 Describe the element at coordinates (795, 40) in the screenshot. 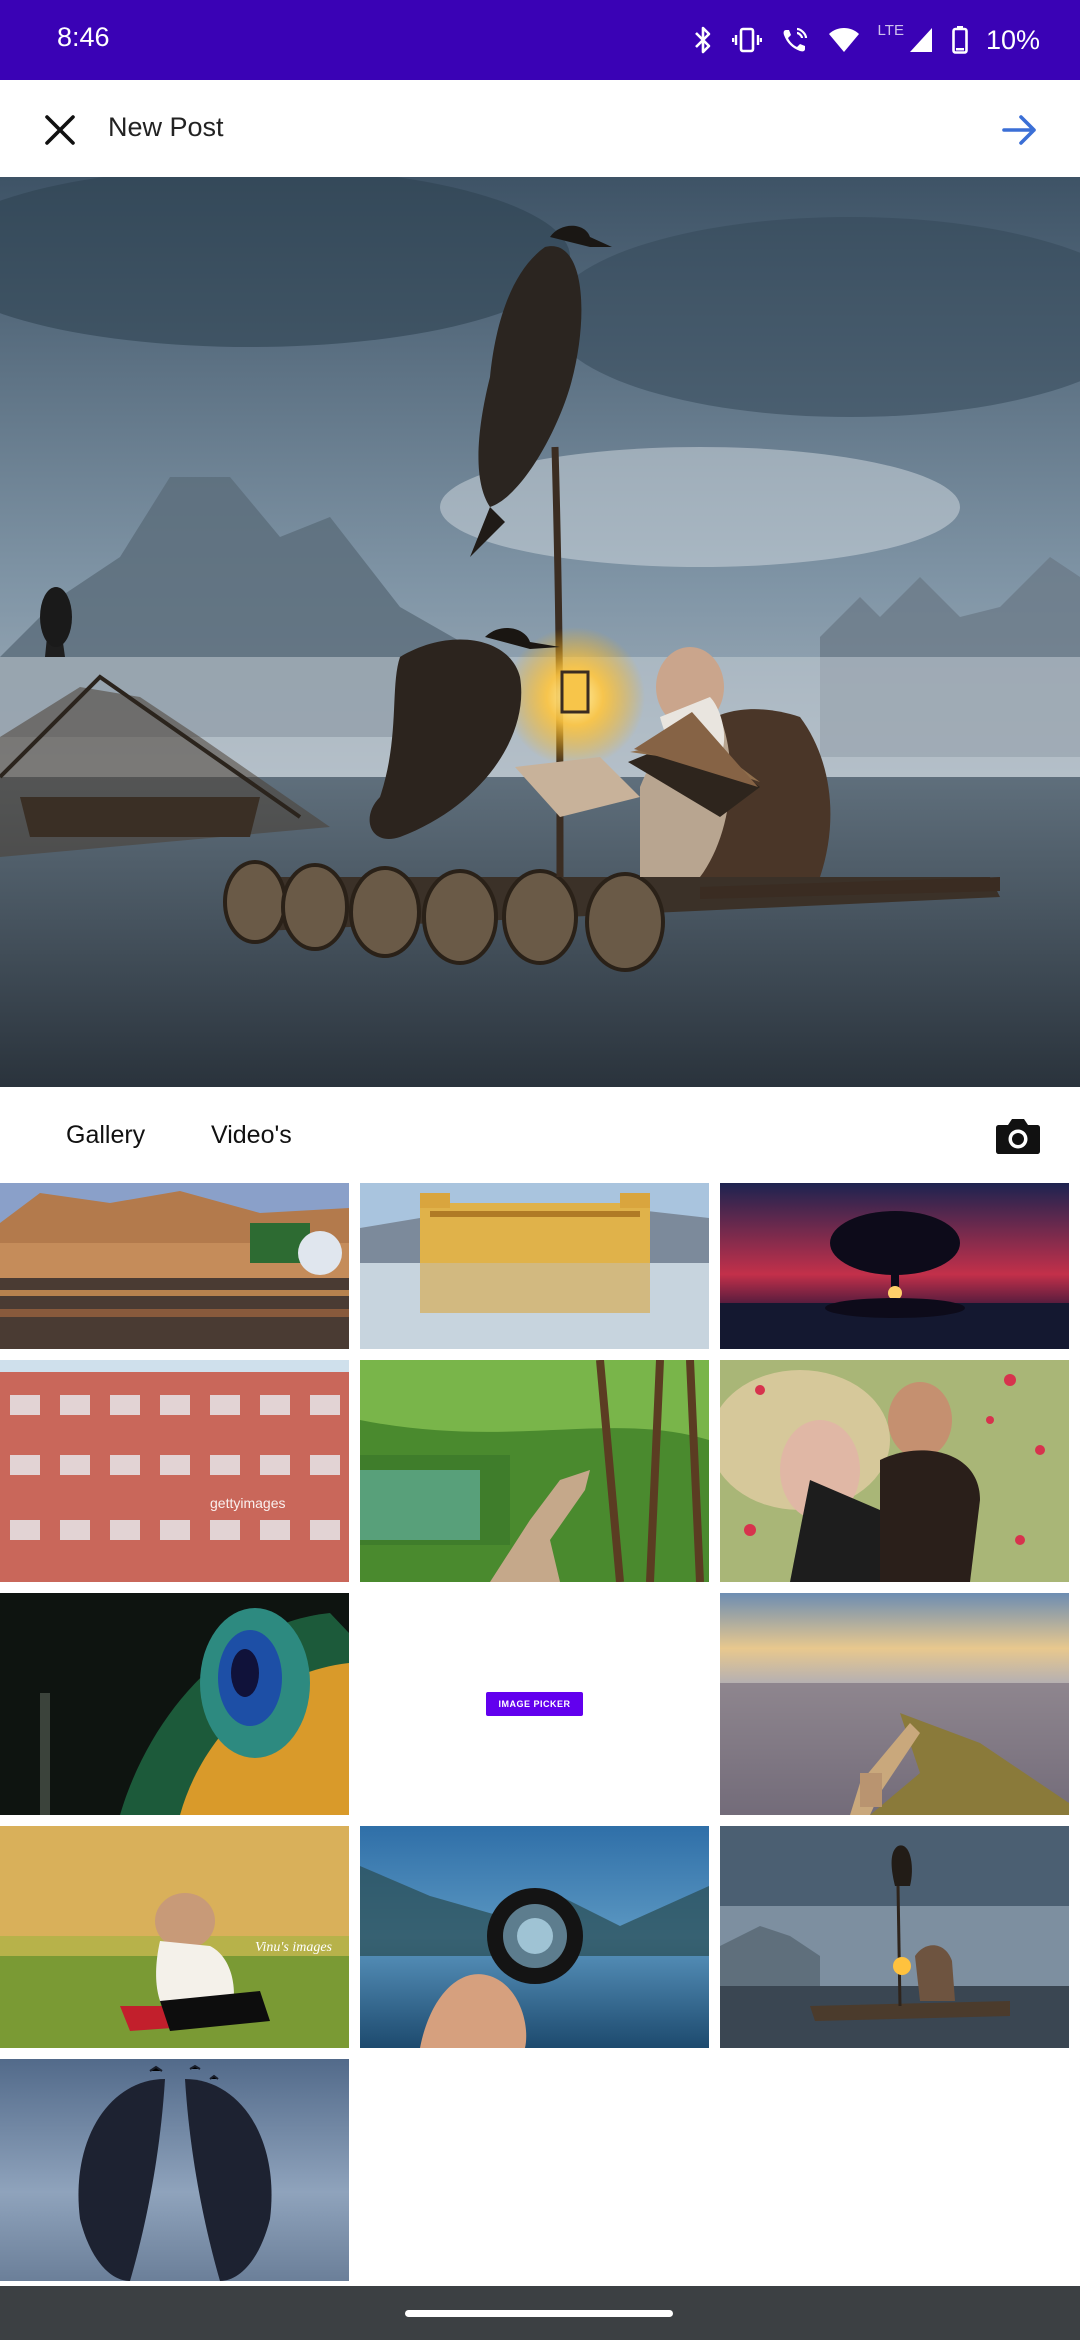

I see `wifi-call-icon` at that location.